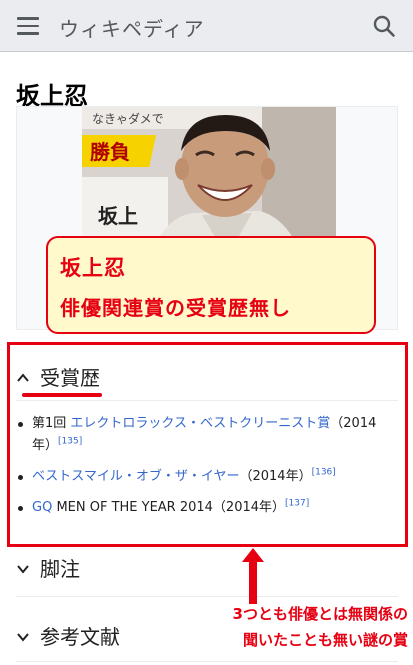  What do you see at coordinates (28, 26) in the screenshot?
I see `hamburger-menu-icon` at bounding box center [28, 26].